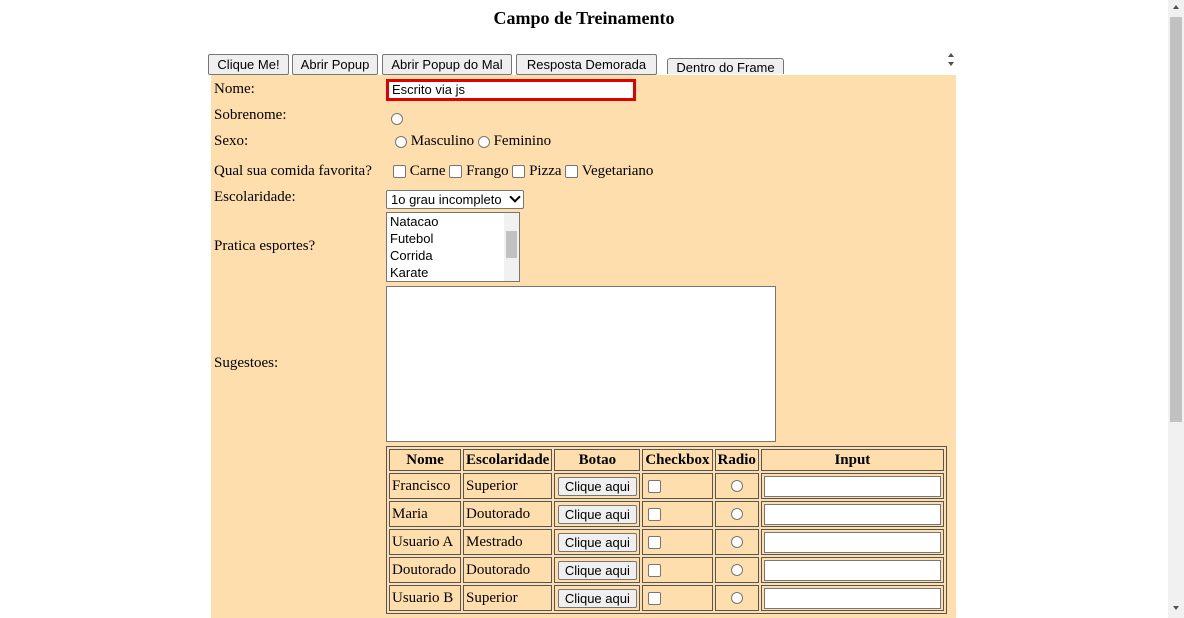  What do you see at coordinates (265, 246) in the screenshot?
I see `esportes-label: Pratica esportes?` at bounding box center [265, 246].